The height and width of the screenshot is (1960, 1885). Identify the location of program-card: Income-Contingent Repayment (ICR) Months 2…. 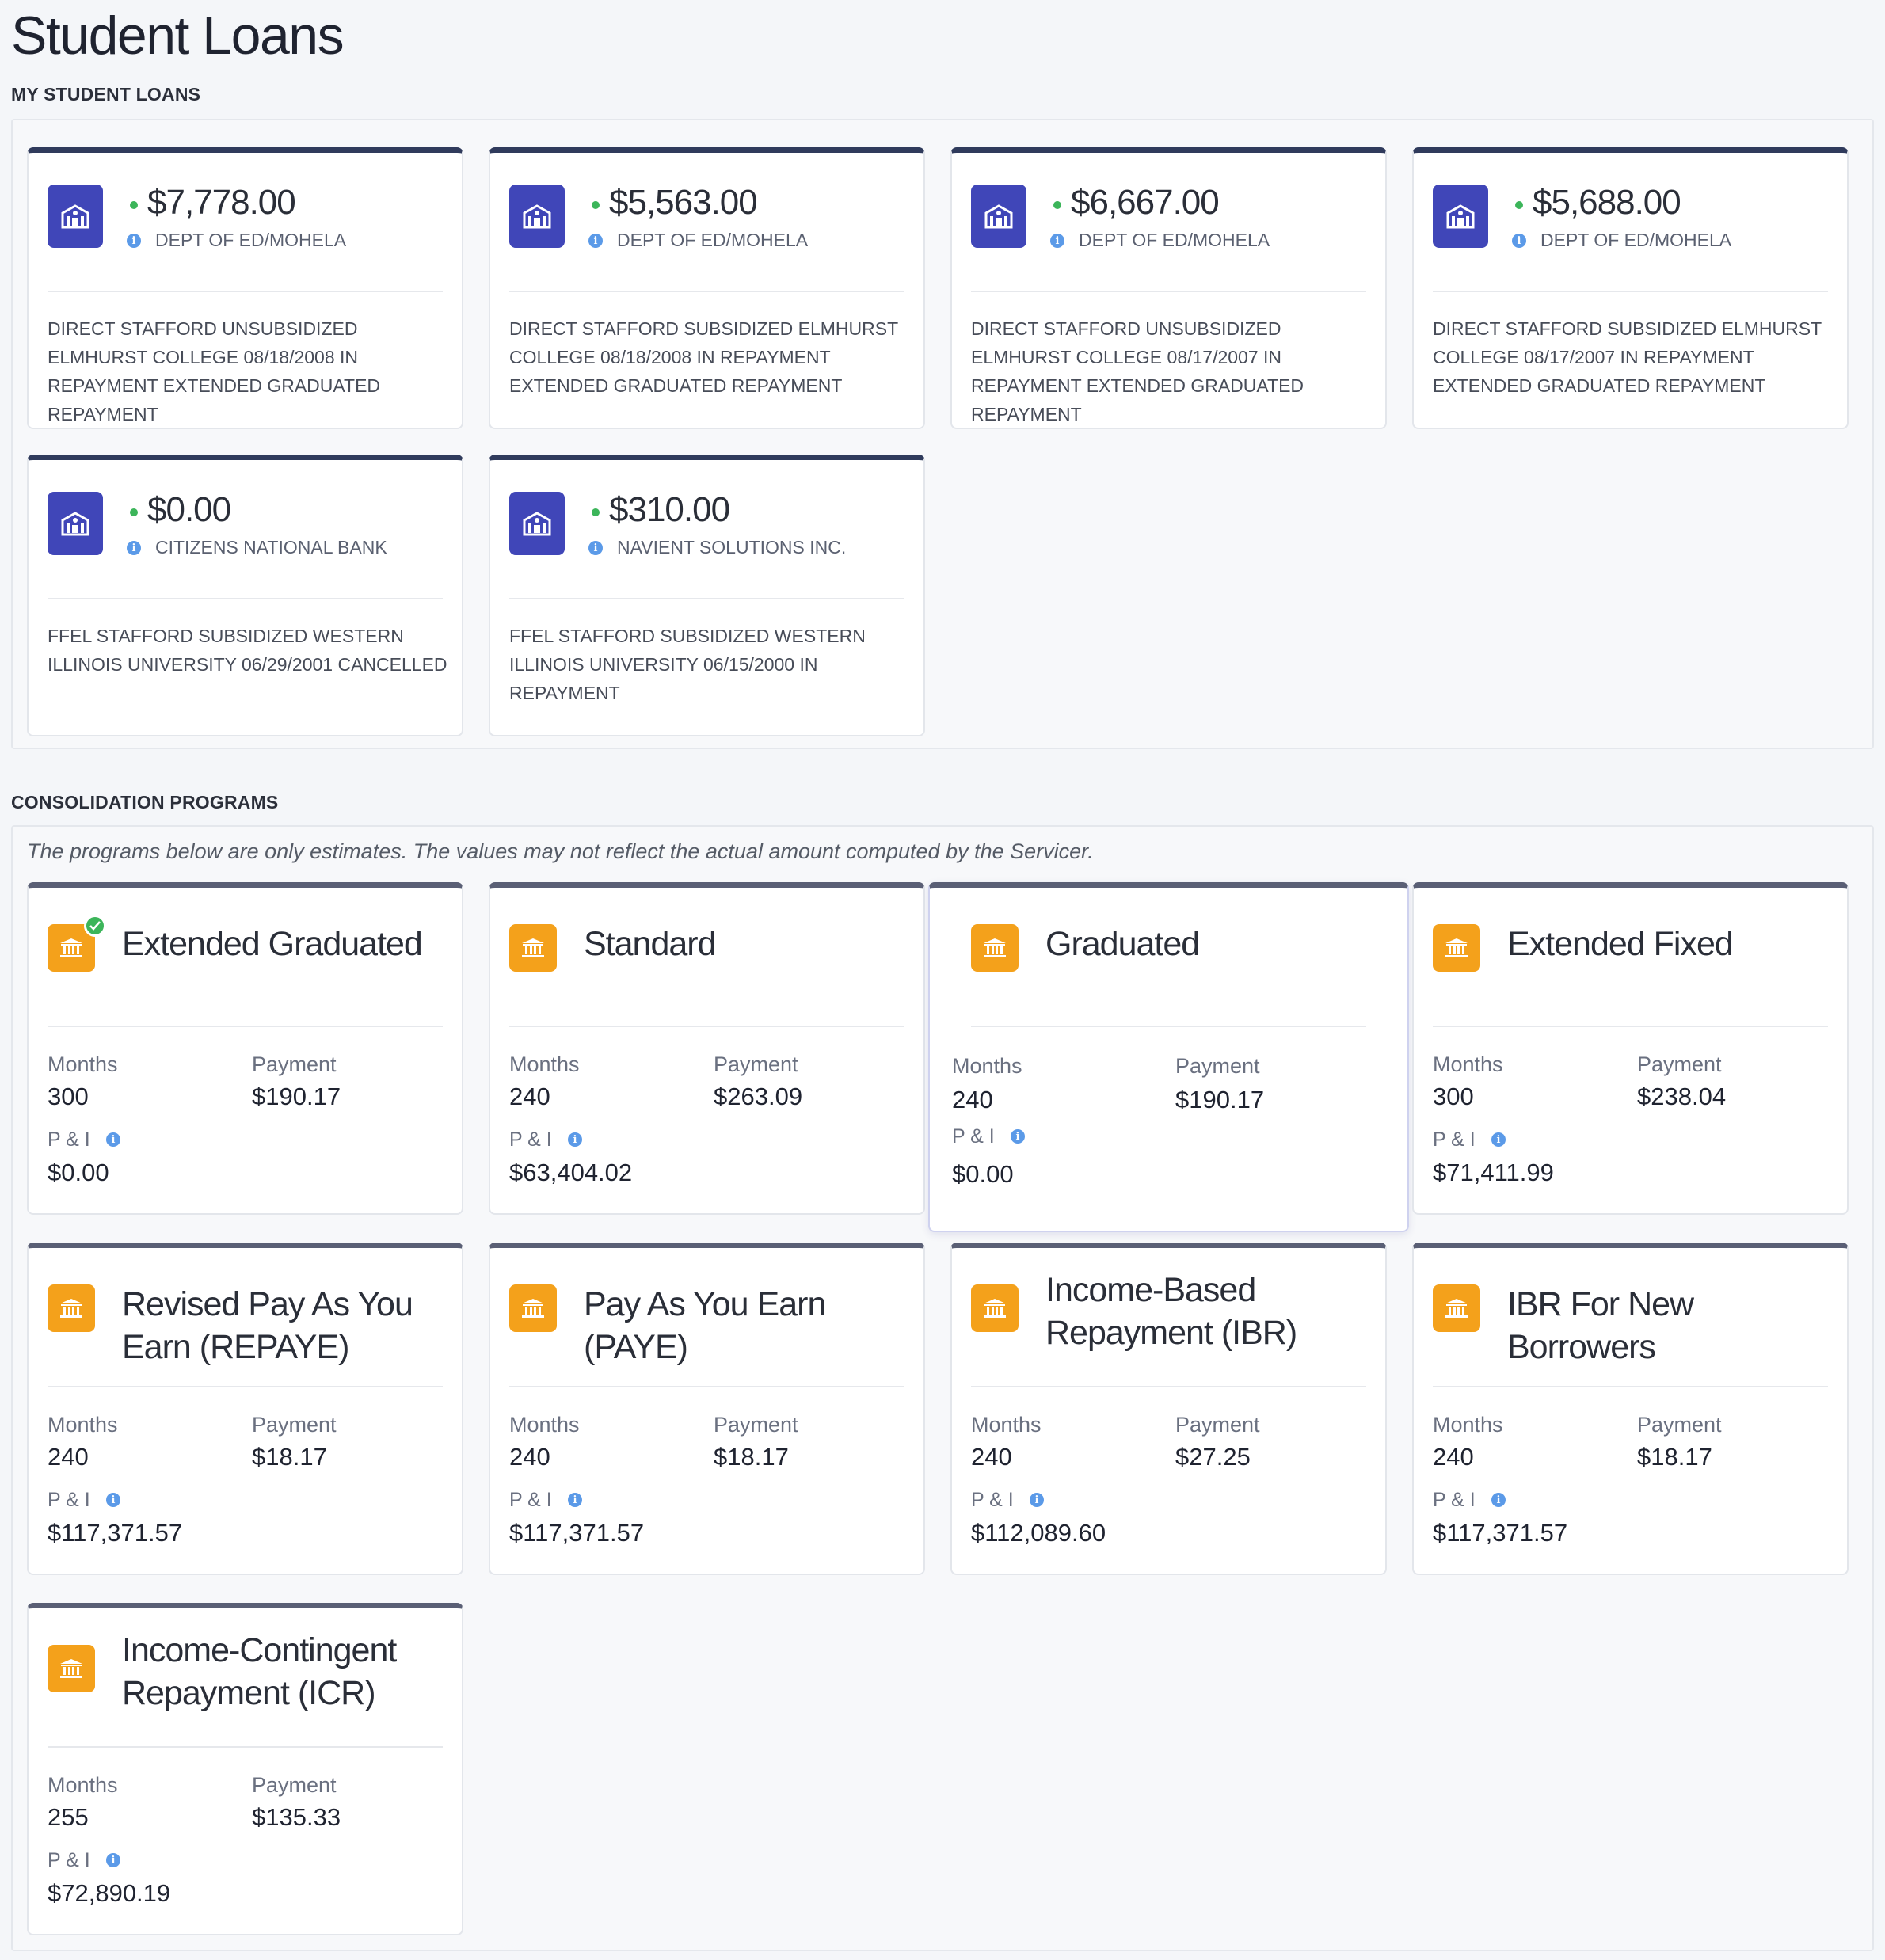
(245, 1769).